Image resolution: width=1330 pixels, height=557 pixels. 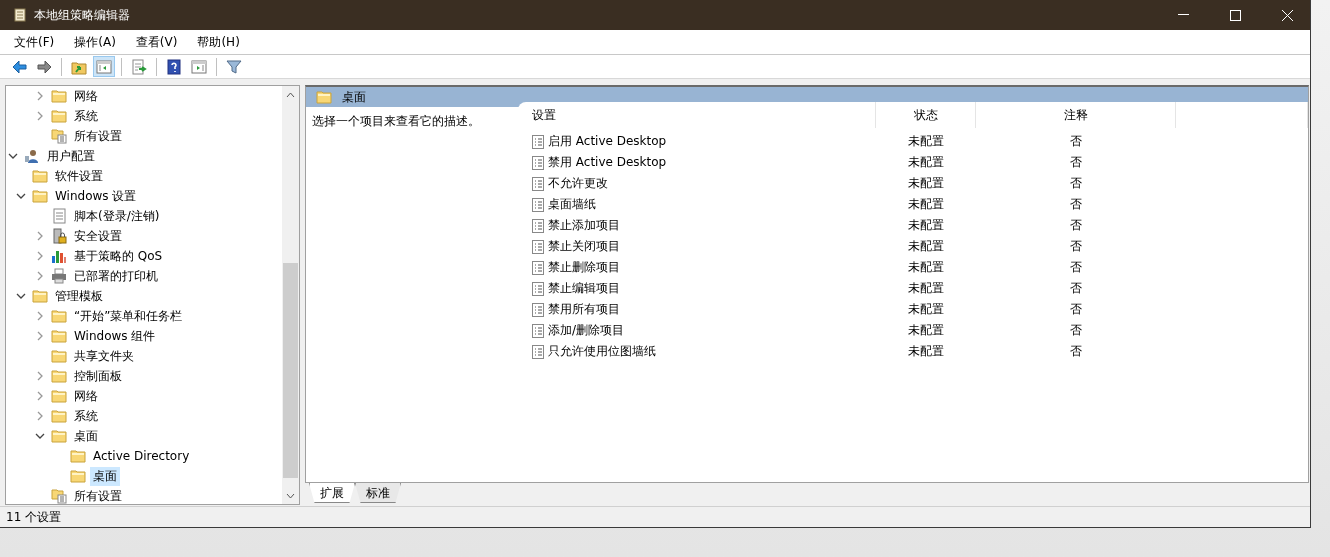 What do you see at coordinates (584, 309) in the screenshot?
I see `setting-name: 禁用所有项目` at bounding box center [584, 309].